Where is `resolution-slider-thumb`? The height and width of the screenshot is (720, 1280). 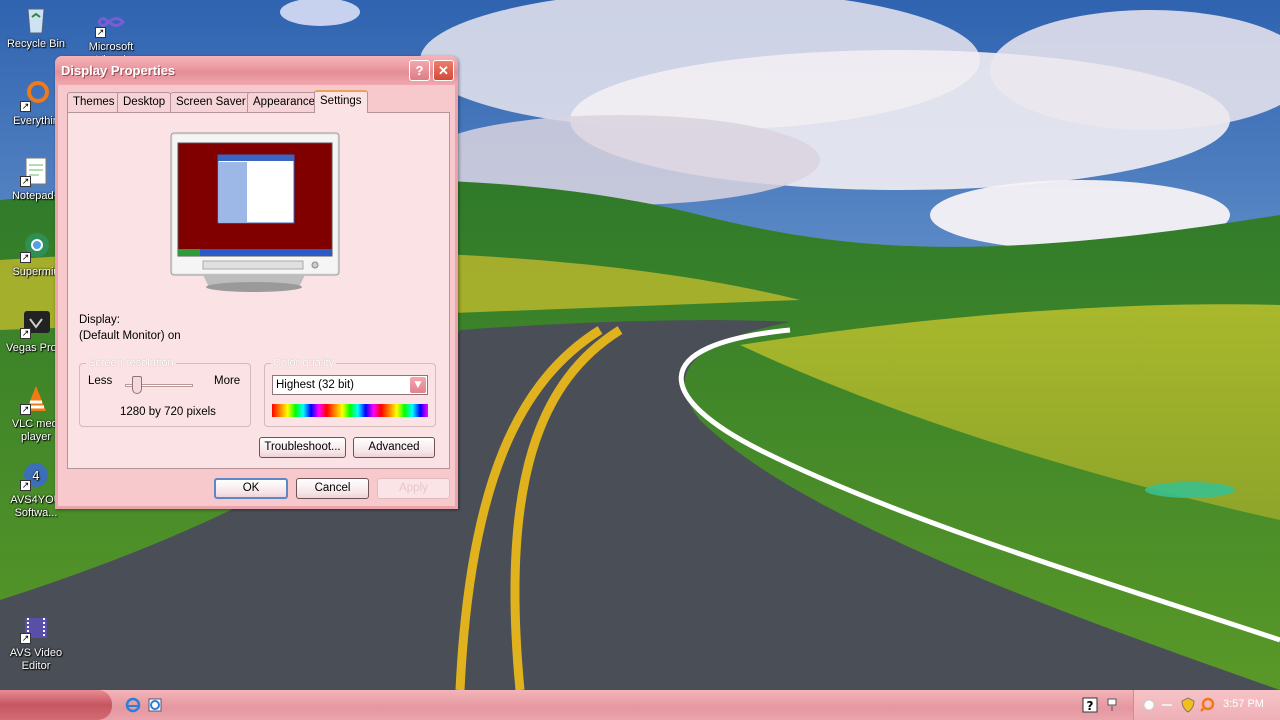
resolution-slider-thumb is located at coordinates (137, 385).